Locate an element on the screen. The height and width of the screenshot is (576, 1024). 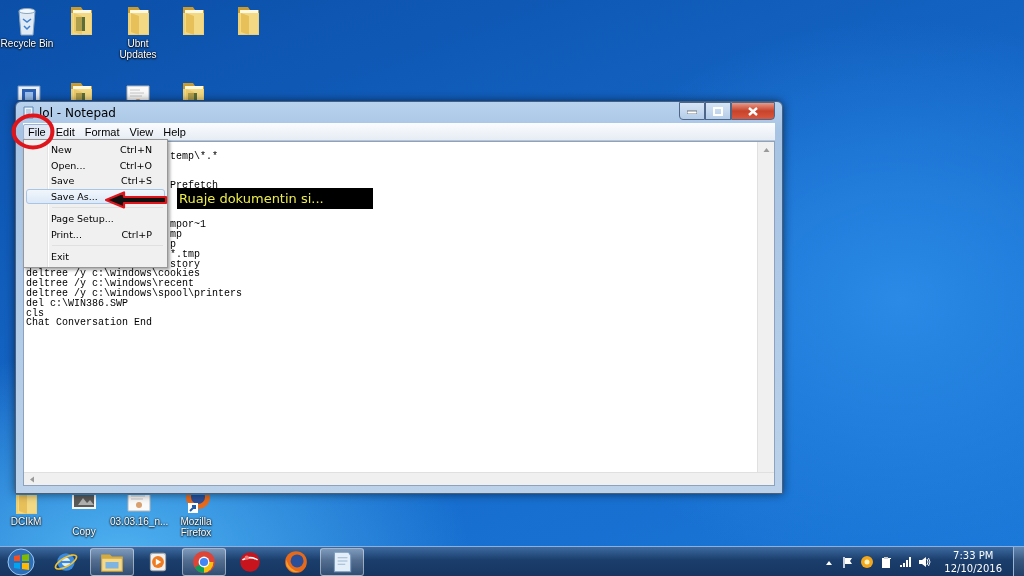
volume-icon is located at coordinates (924, 561).